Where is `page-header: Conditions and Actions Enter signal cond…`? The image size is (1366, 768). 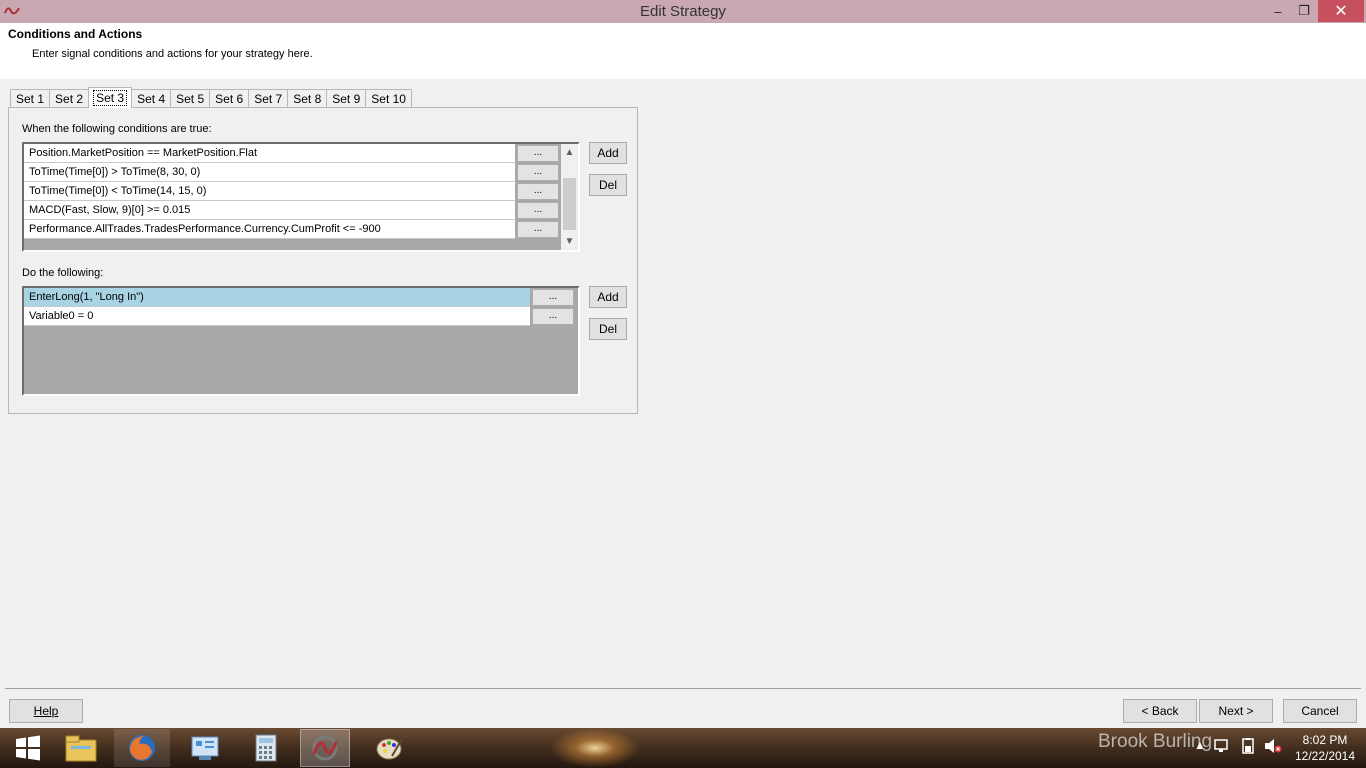
page-header: Conditions and Actions Enter signal cond… is located at coordinates (683, 51).